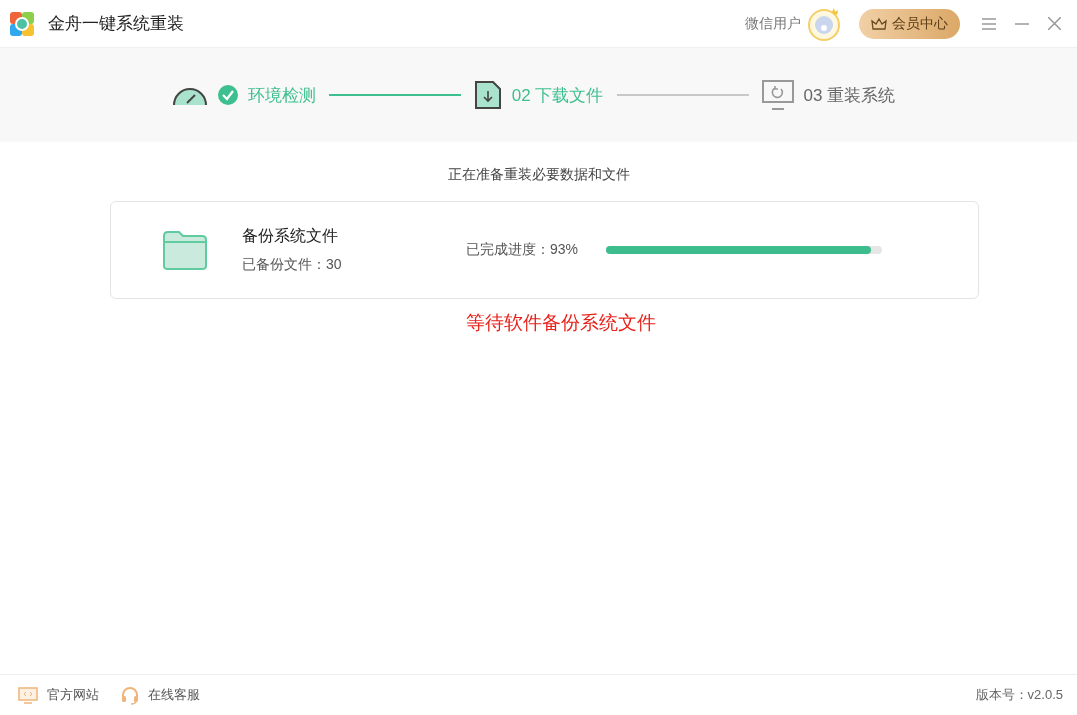 Image resolution: width=1077 pixels, height=715 pixels. I want to click on minimize-icon, so click(1022, 23).